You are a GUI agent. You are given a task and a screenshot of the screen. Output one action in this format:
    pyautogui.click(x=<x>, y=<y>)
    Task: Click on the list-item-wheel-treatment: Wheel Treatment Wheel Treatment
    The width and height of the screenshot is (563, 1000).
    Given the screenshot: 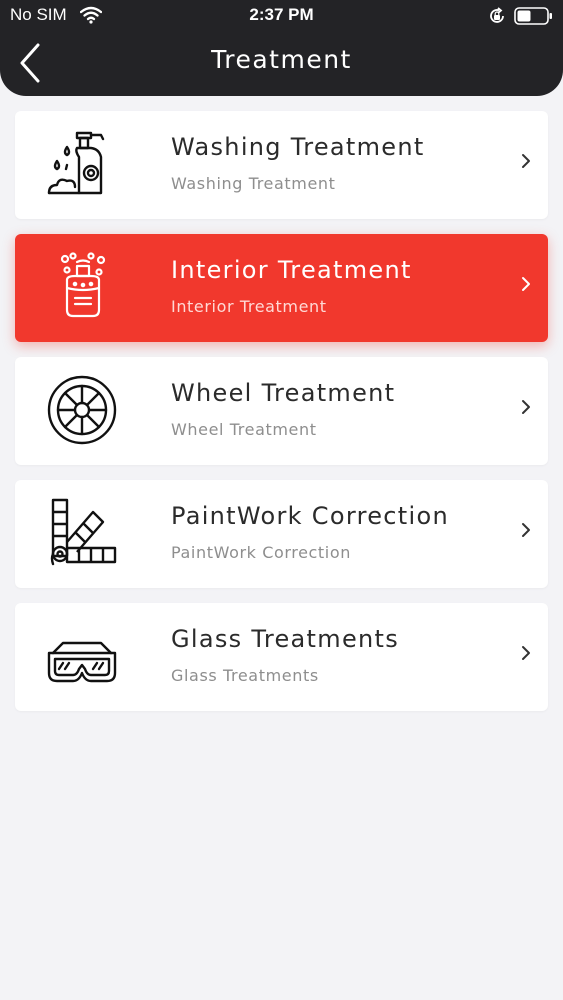 What is the action you would take?
    pyautogui.click(x=281, y=411)
    